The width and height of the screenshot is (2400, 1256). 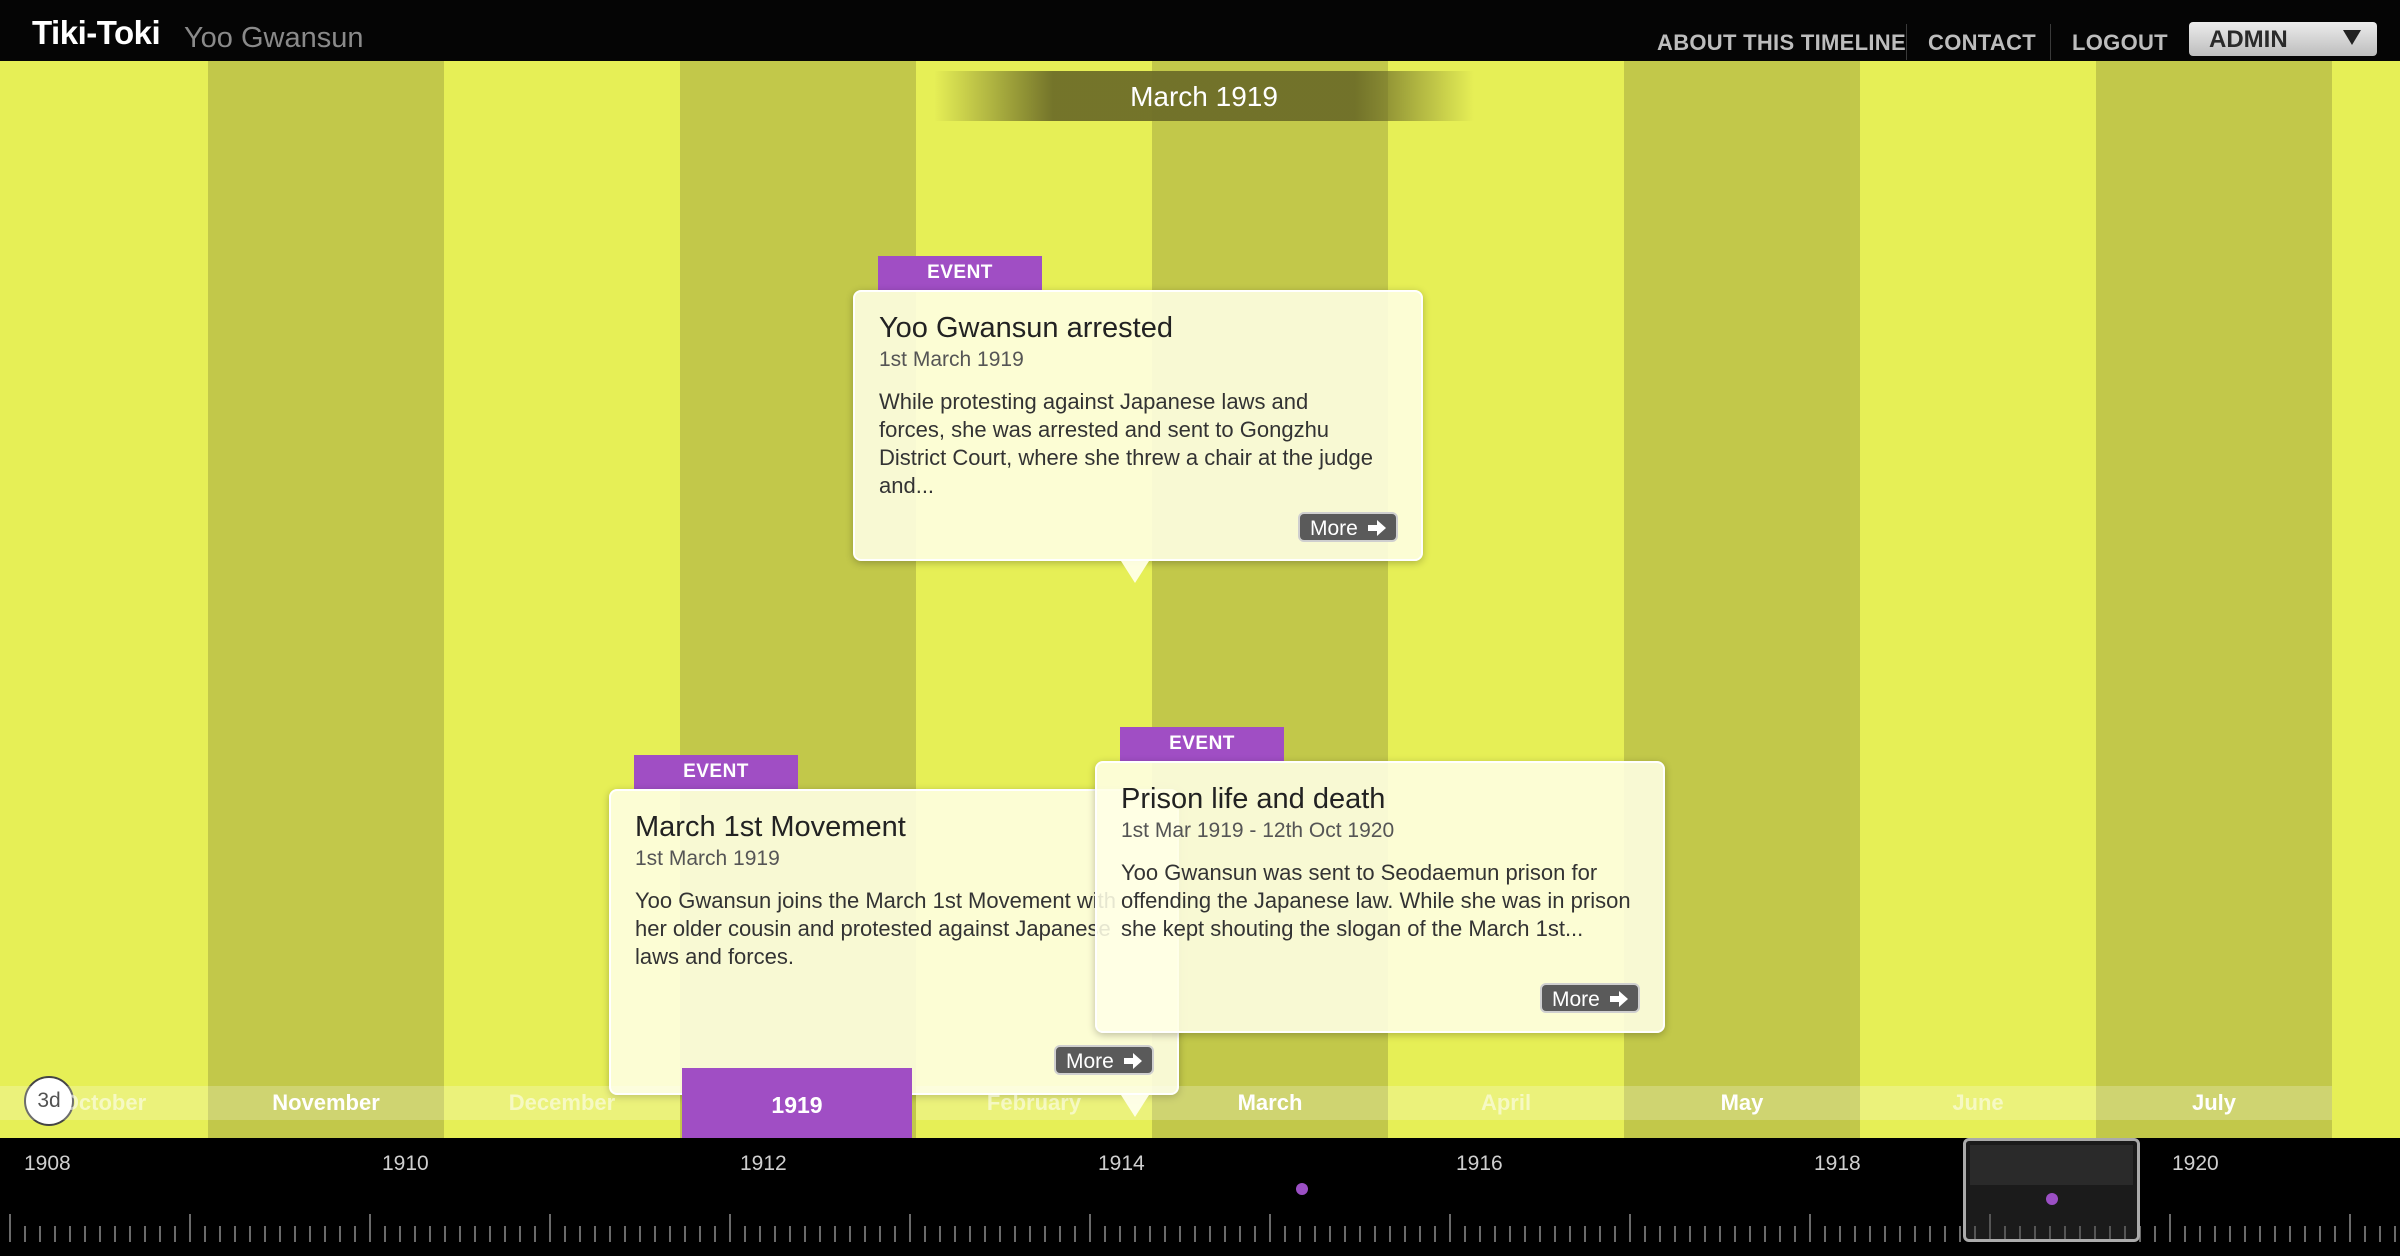 I want to click on scrubber-year-label: 1920, so click(x=2195, y=1163).